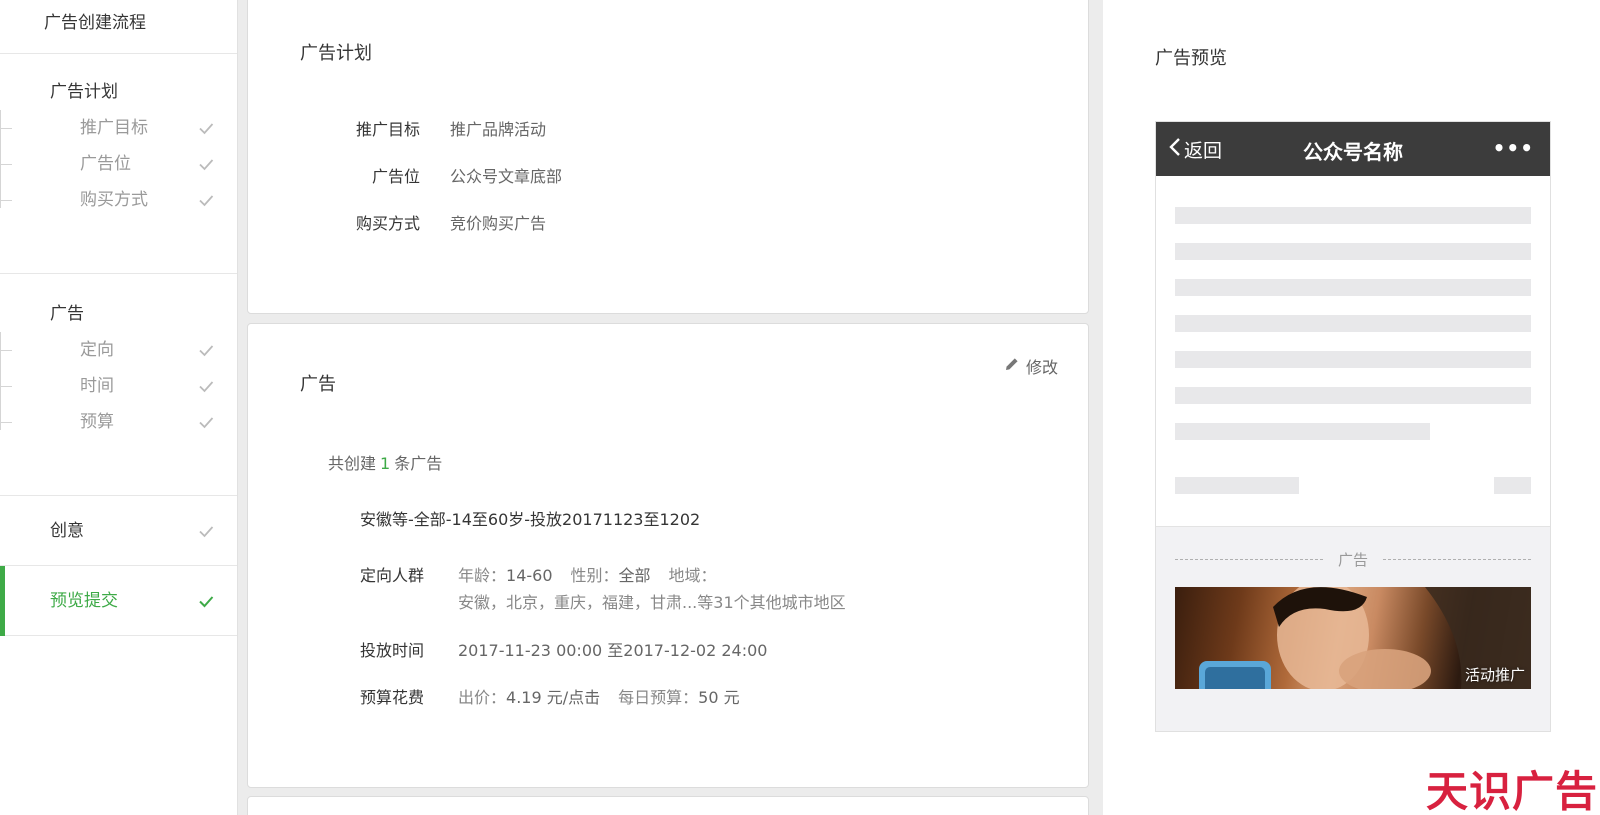 Image resolution: width=1600 pixels, height=815 pixels. Describe the element at coordinates (114, 200) in the screenshot. I see `sidebar-item-label: 购买方式` at that location.